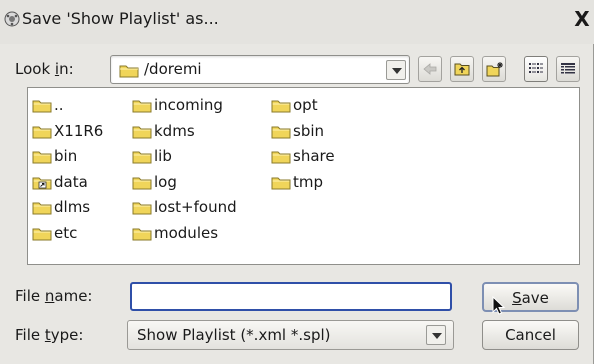 This screenshot has width=594, height=364. What do you see at coordinates (308, 181) in the screenshot?
I see `file-name: tmp` at bounding box center [308, 181].